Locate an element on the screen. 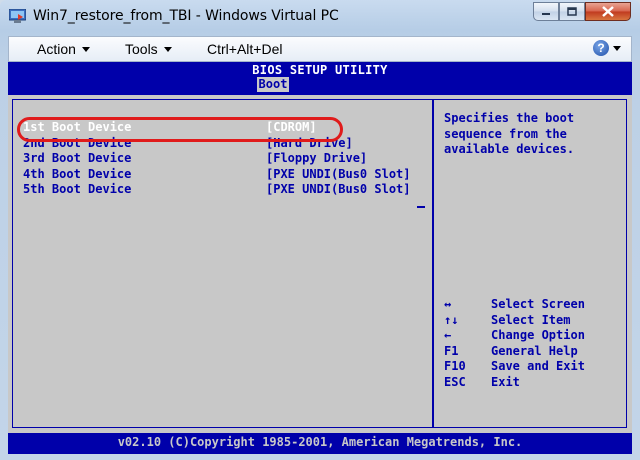 This screenshot has height=460, width=640. boot-device-label: 4th Boot Device is located at coordinates (77, 173).